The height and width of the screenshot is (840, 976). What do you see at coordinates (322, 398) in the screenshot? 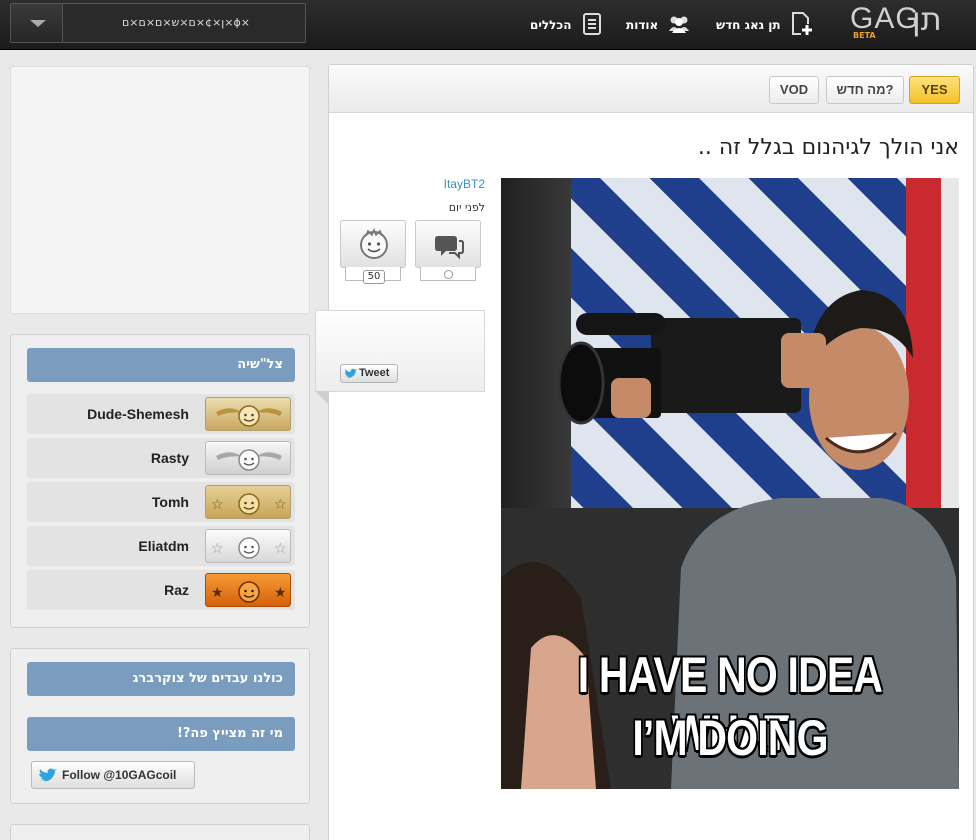
I see `share-box-arrow` at bounding box center [322, 398].